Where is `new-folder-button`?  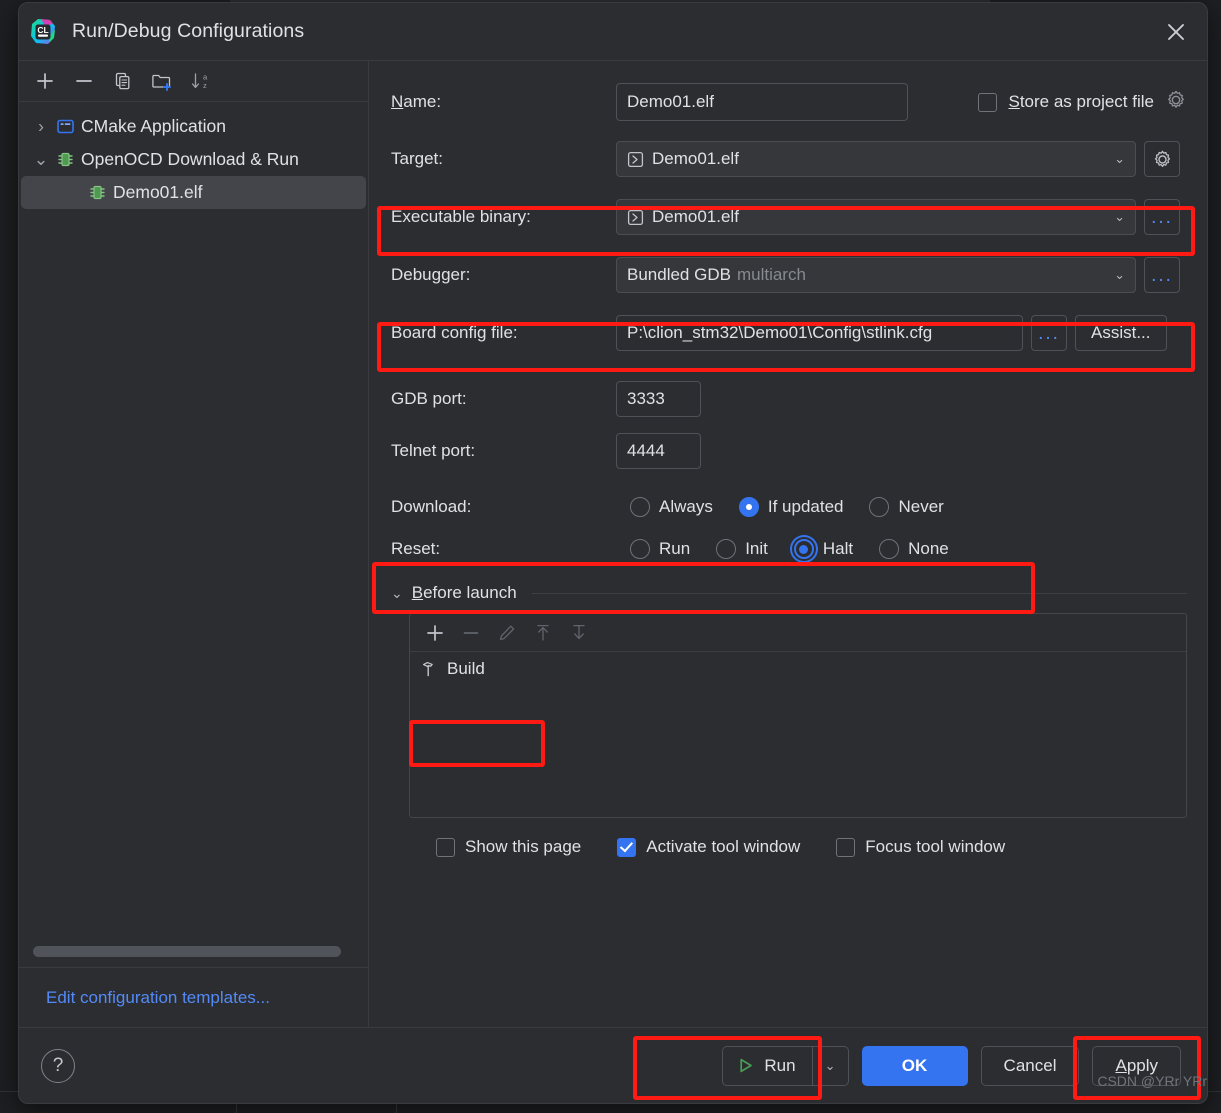 new-folder-button is located at coordinates (162, 81).